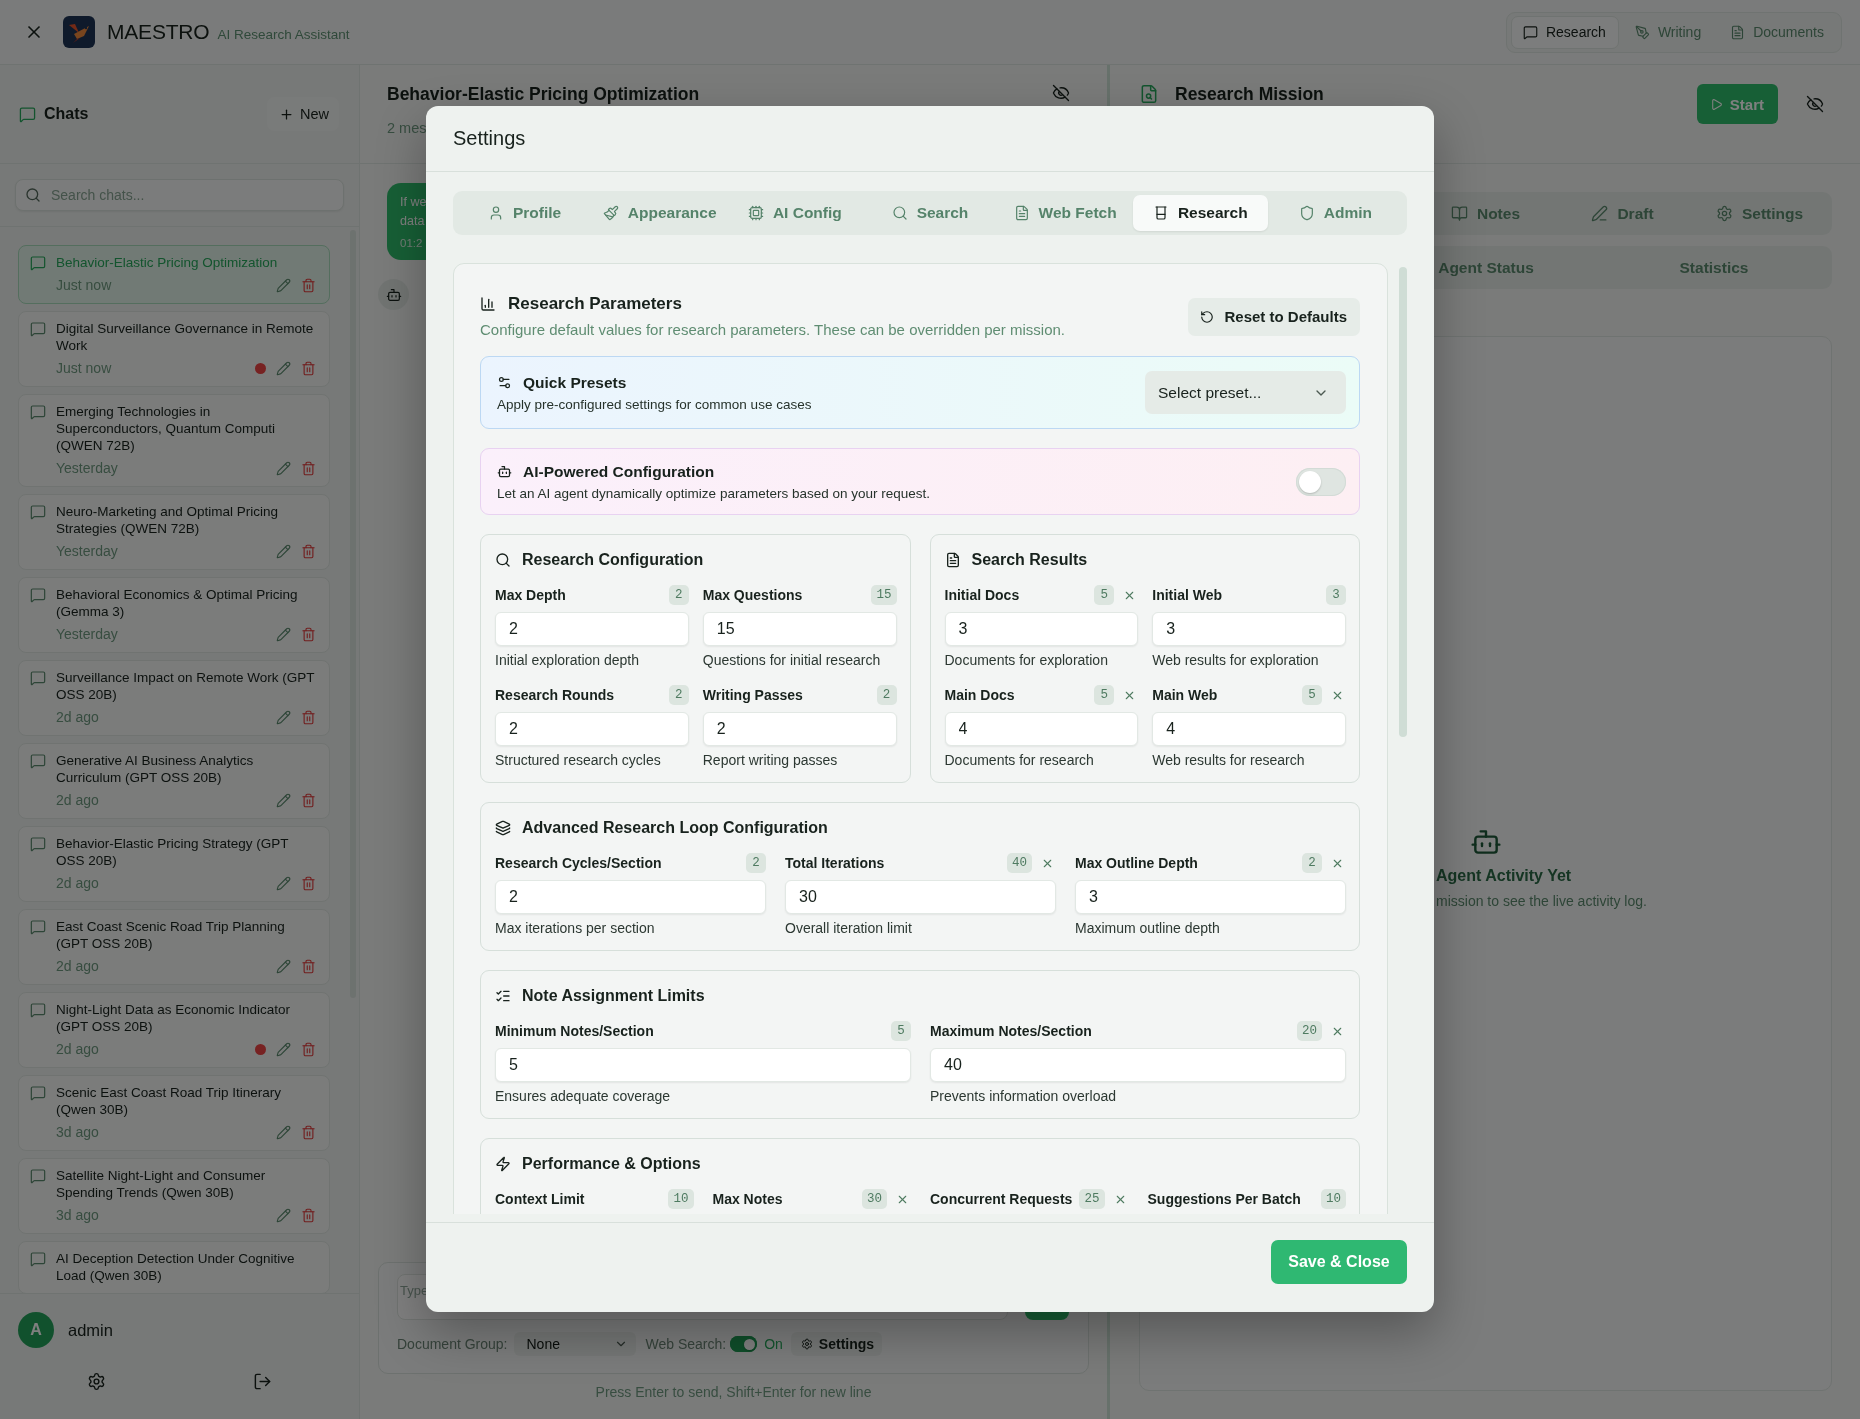 The height and width of the screenshot is (1419, 1860). What do you see at coordinates (1200, 213) in the screenshot?
I see `category-tab: Research` at bounding box center [1200, 213].